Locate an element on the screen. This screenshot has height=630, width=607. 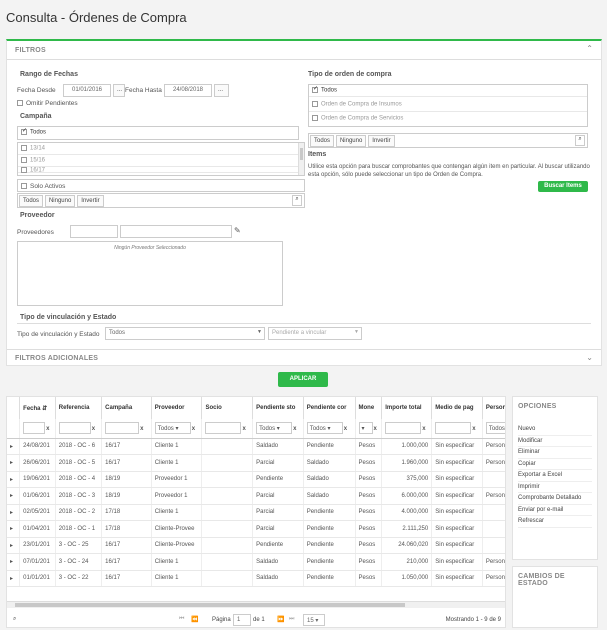
referencia-filter-input is located at coordinates (74, 428).